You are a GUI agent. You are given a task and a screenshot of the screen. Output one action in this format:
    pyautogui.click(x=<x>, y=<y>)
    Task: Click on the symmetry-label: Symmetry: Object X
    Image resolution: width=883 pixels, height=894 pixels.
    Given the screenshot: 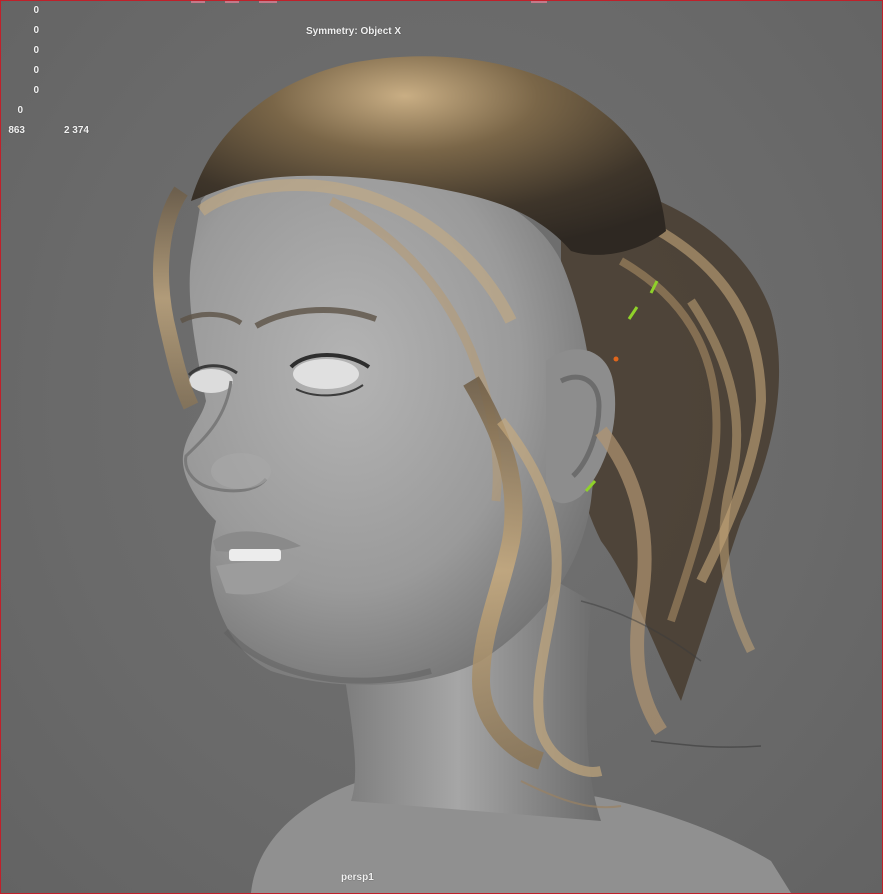 What is the action you would take?
    pyautogui.click(x=354, y=31)
    